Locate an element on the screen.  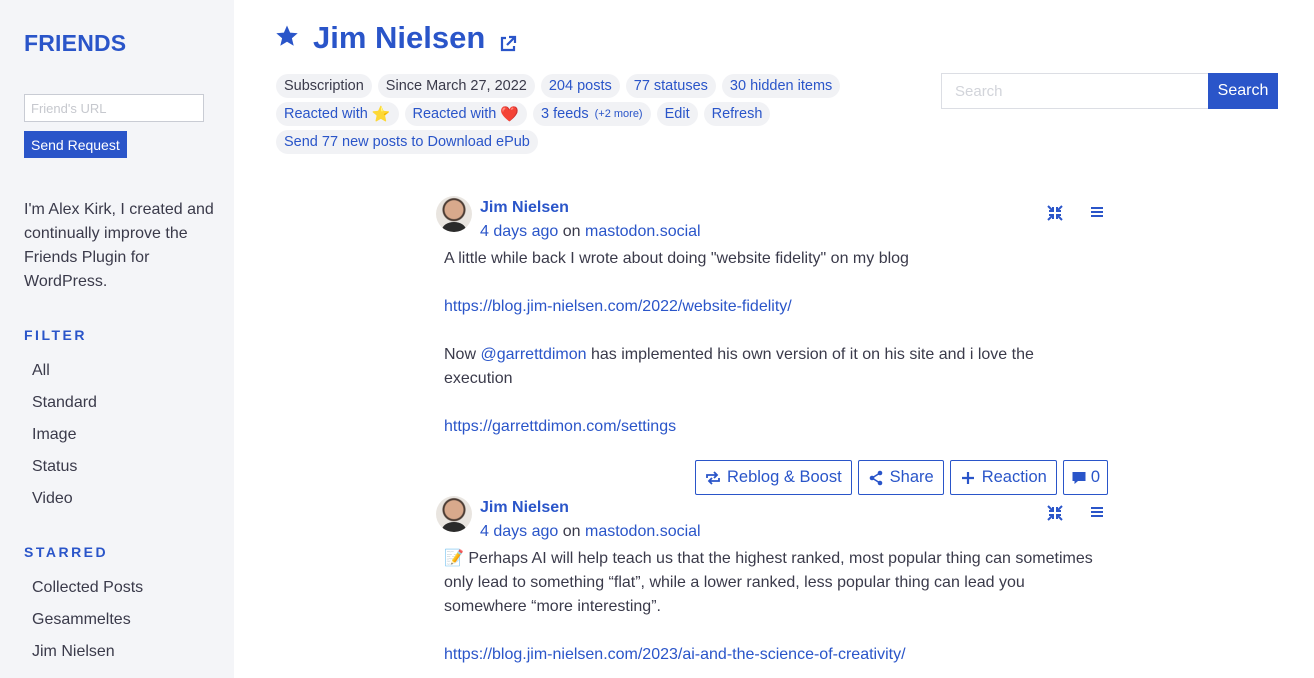
share-button: Share is located at coordinates (900, 477).